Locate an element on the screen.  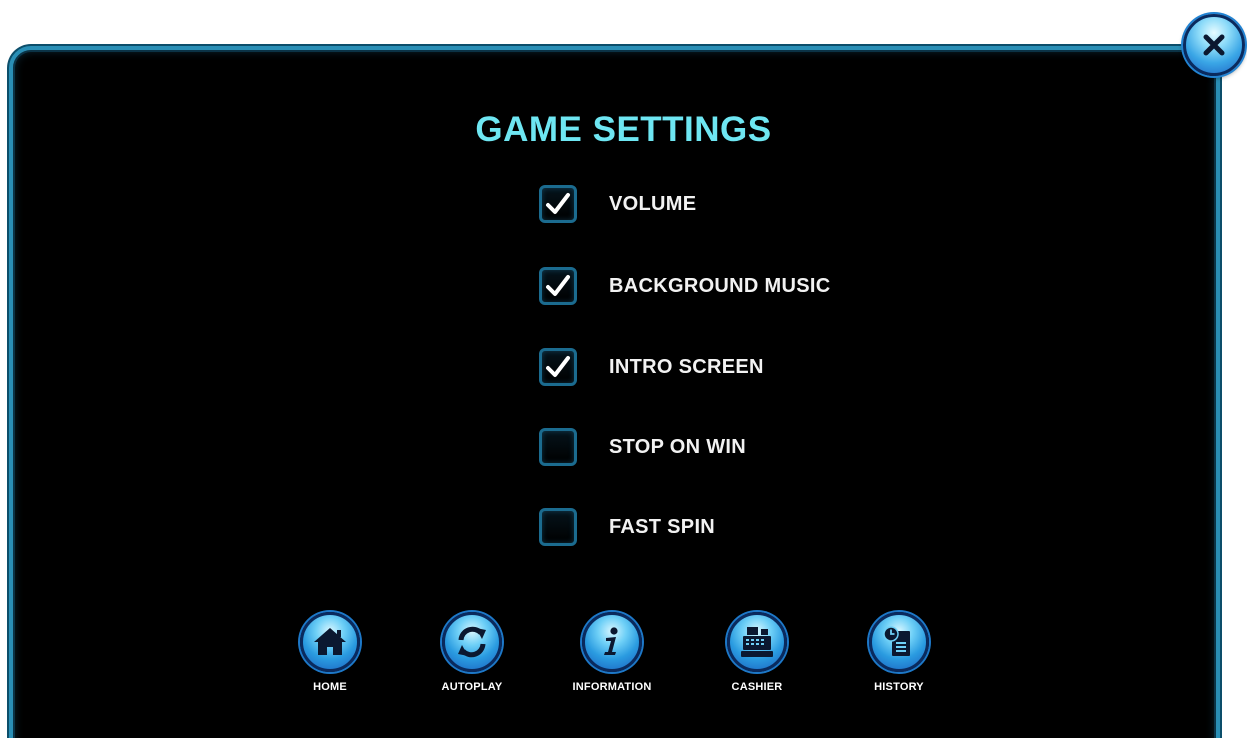
option-label: STOP ON WIN is located at coordinates (678, 446).